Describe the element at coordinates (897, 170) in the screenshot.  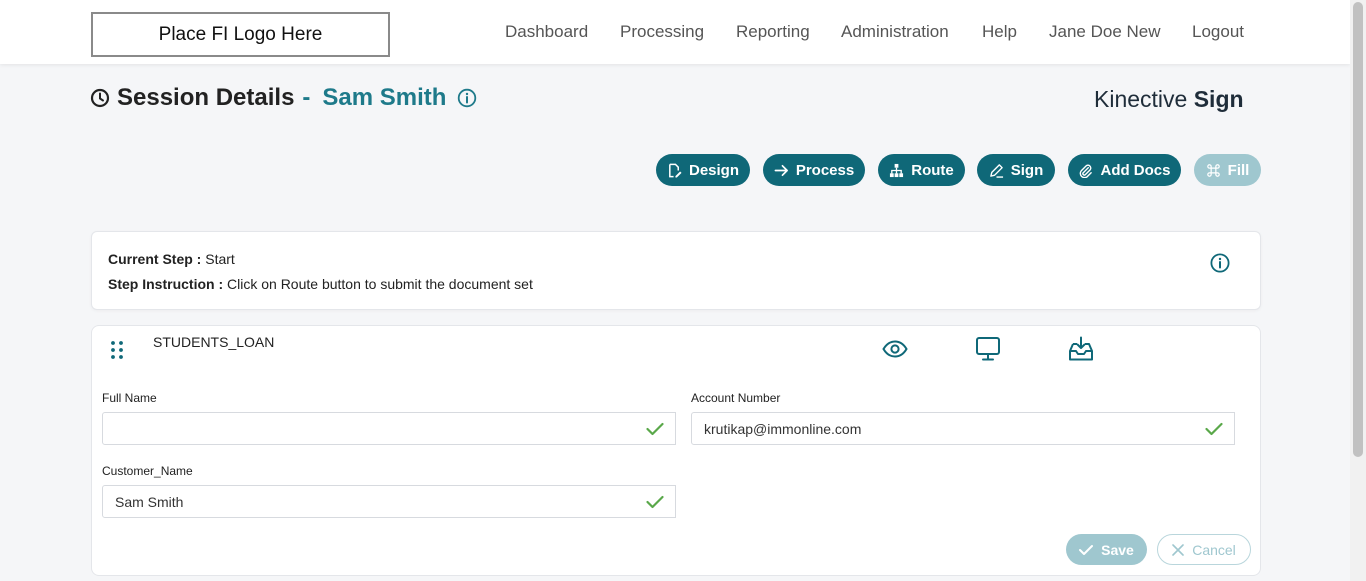
I see `sitemap-icon` at that location.